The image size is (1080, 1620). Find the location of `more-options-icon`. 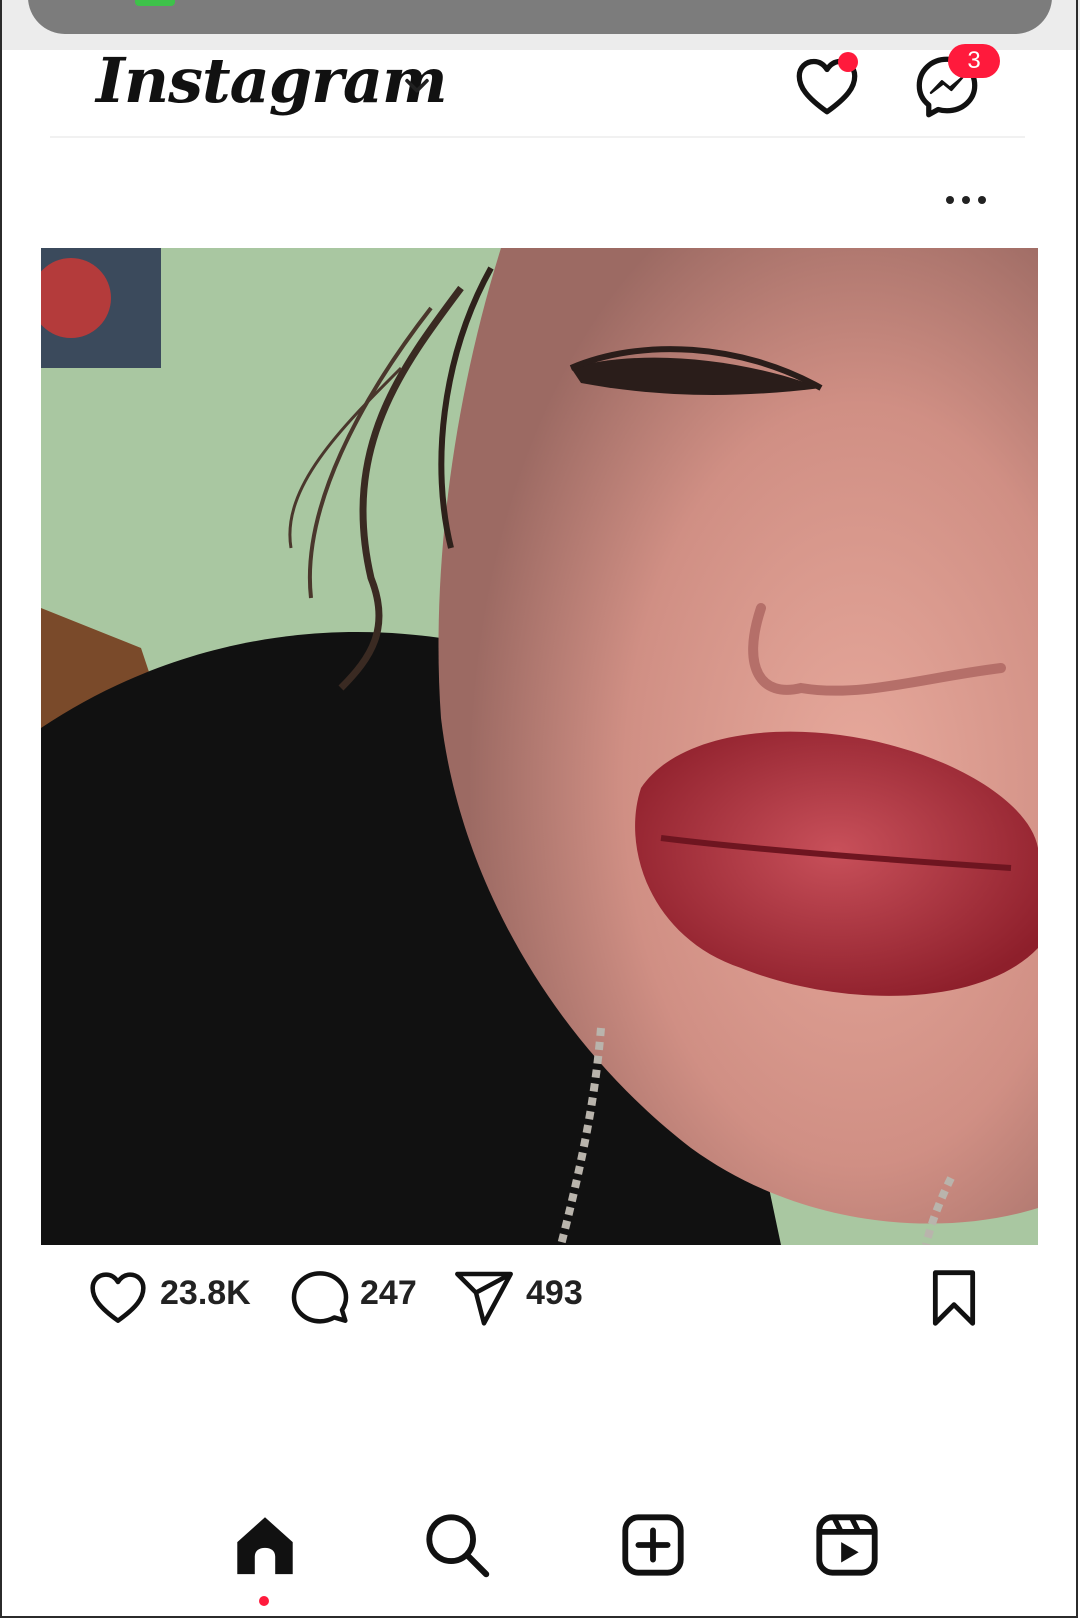

more-options-icon is located at coordinates (950, 200).